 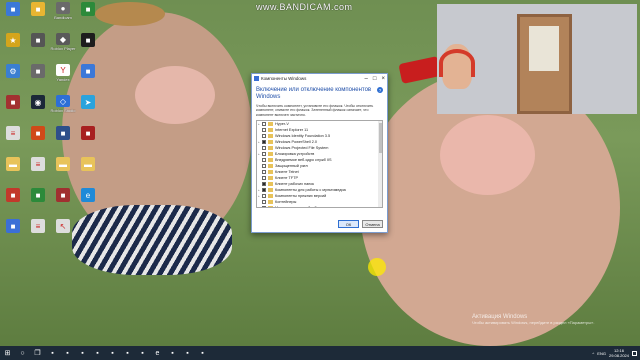 I want to click on language-indicator: ENG, so click(x=601, y=353).